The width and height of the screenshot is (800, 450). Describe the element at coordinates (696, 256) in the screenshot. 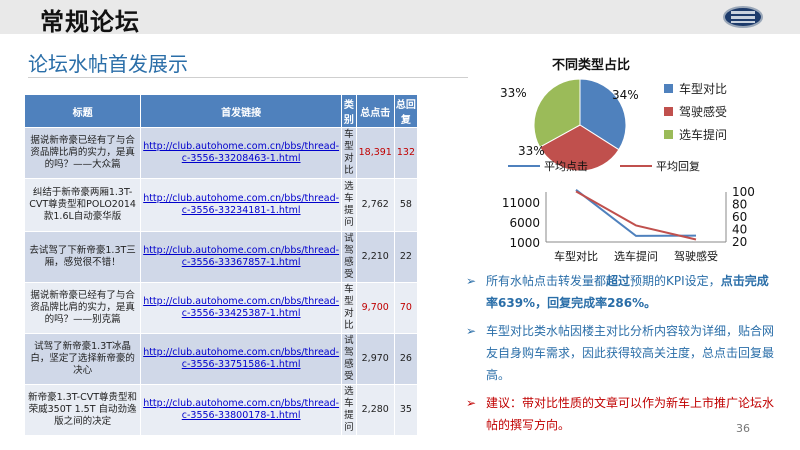

I see `x-tick-label: 驾驶感受` at that location.